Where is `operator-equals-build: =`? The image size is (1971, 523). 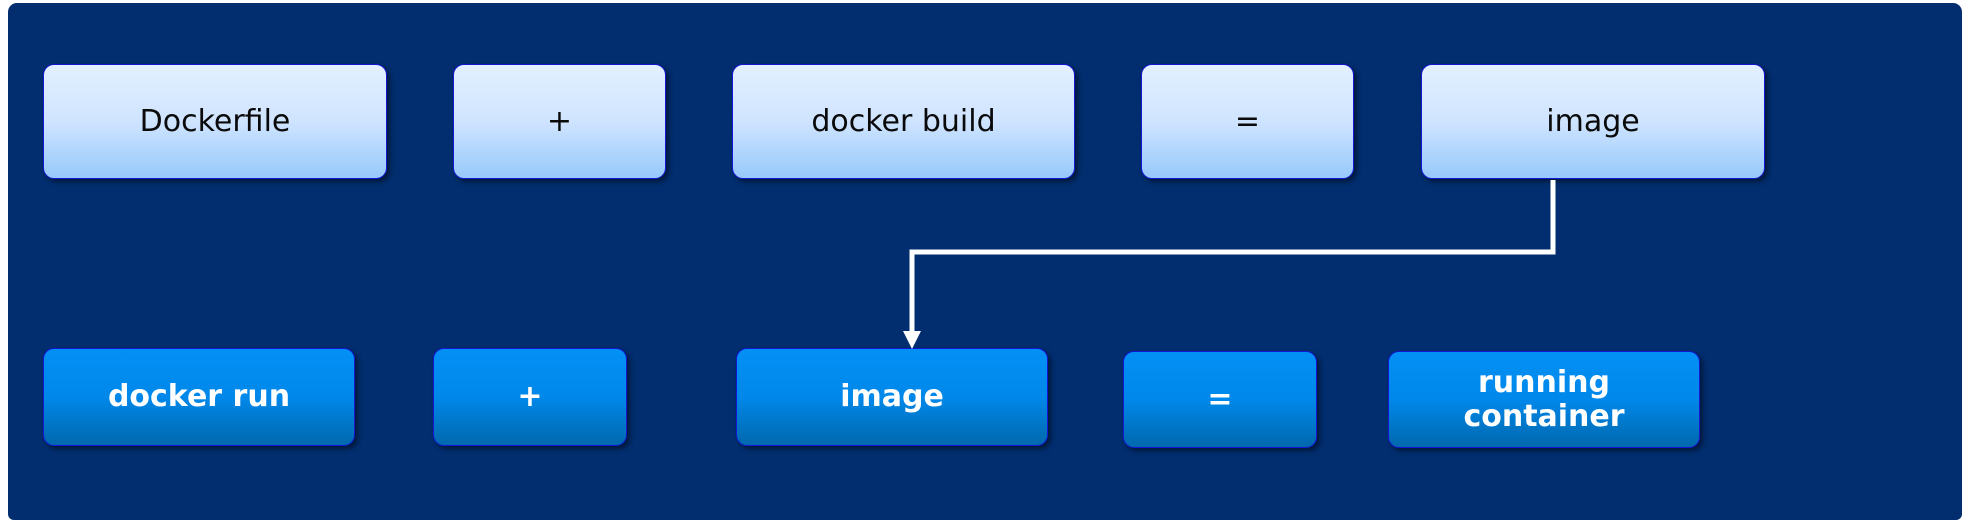 operator-equals-build: = is located at coordinates (1247, 121).